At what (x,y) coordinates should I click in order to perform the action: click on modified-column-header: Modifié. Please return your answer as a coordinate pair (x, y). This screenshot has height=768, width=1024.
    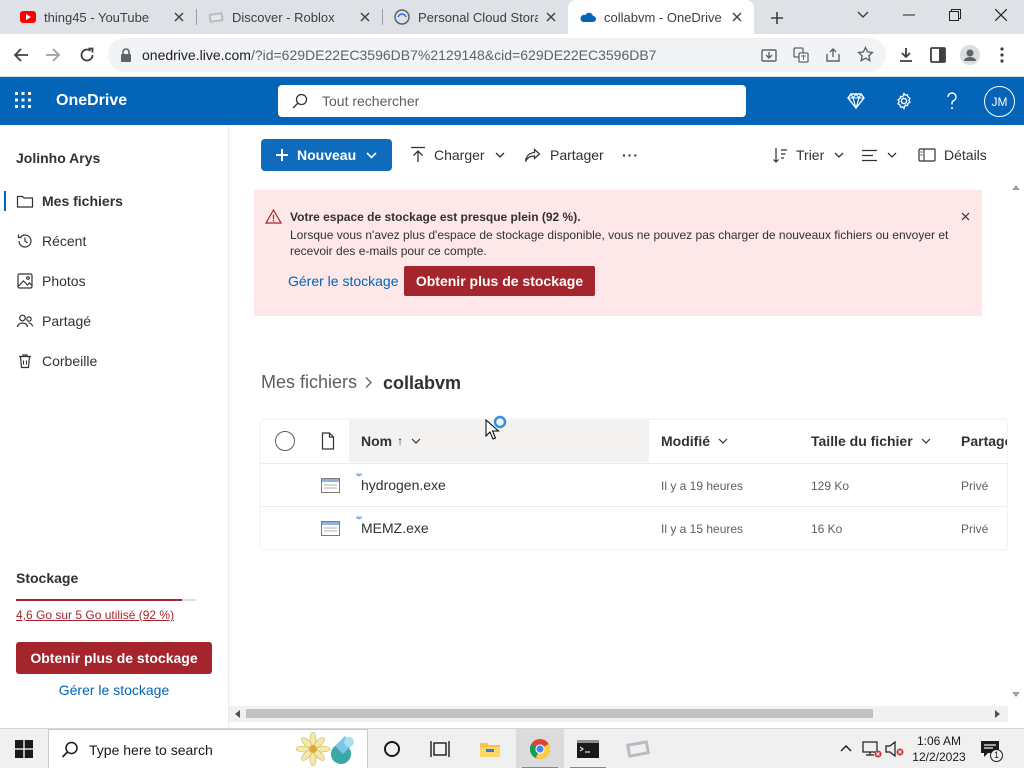
    Looking at the image, I should click on (694, 441).